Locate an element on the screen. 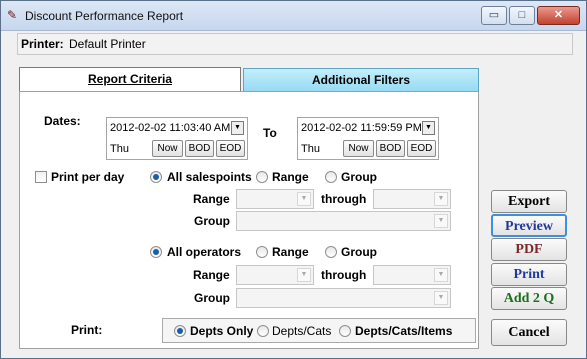  operators-group-select: ▼ is located at coordinates (343, 298).